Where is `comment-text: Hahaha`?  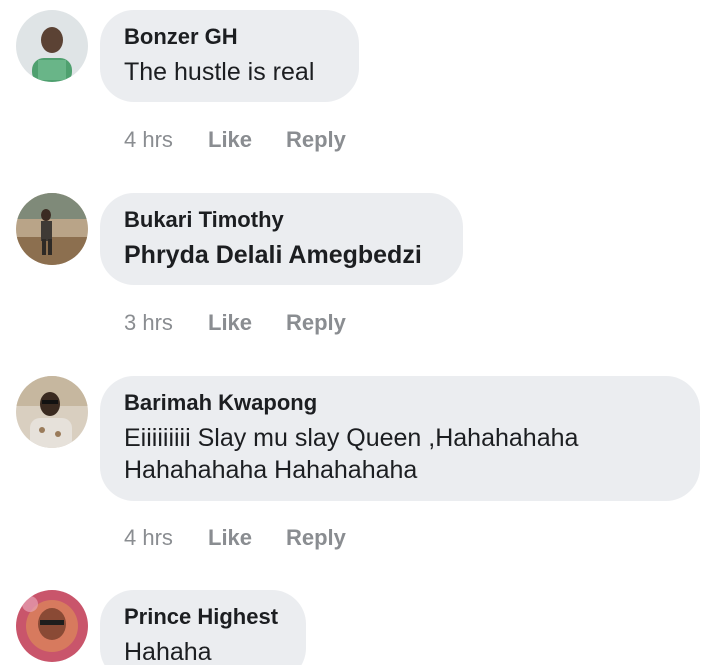 comment-text: Hahaha is located at coordinates (168, 651).